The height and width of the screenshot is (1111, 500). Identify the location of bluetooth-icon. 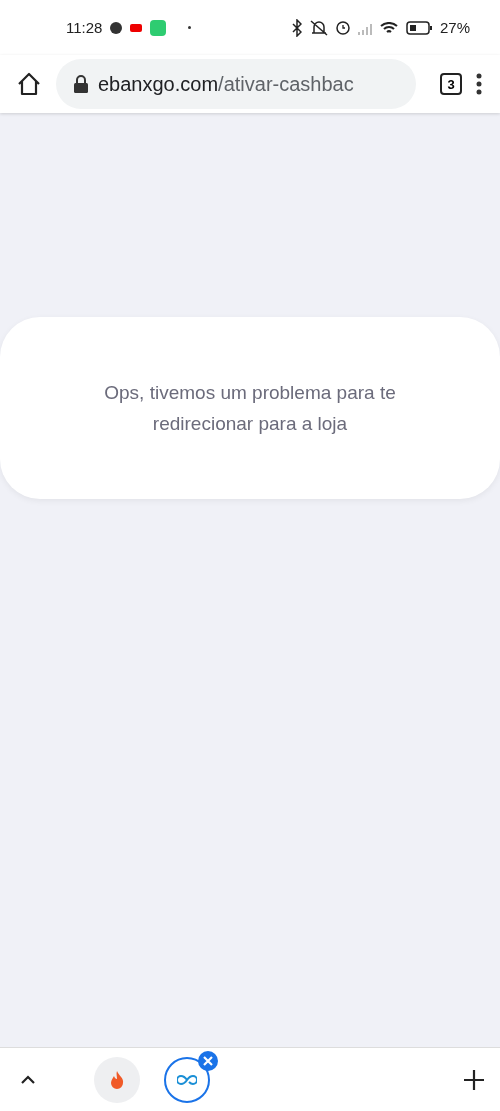
(296, 27).